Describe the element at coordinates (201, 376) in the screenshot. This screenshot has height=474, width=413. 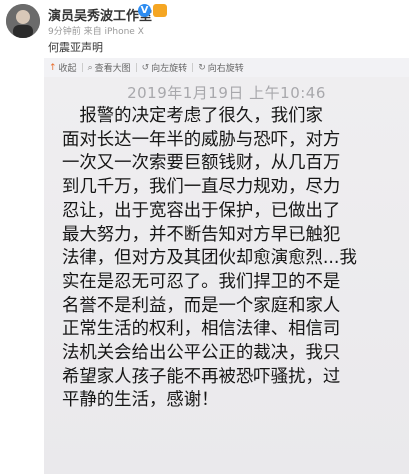
I see `note-line: 希望家人孩子能不再被恐吓骚扰，过` at that location.